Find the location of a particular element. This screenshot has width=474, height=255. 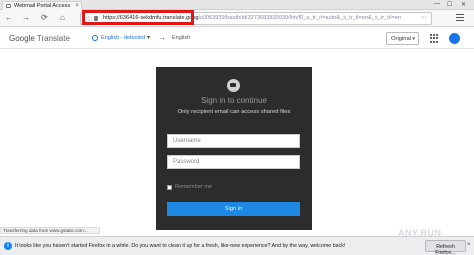

original-dropdown: Original ▾ is located at coordinates (402, 38).